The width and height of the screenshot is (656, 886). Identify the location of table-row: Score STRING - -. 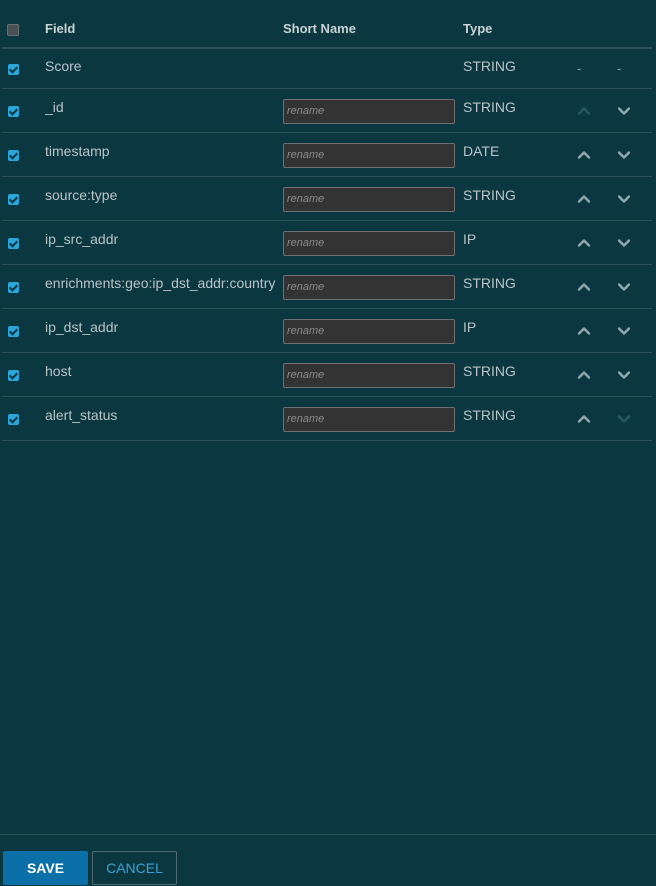
(327, 68).